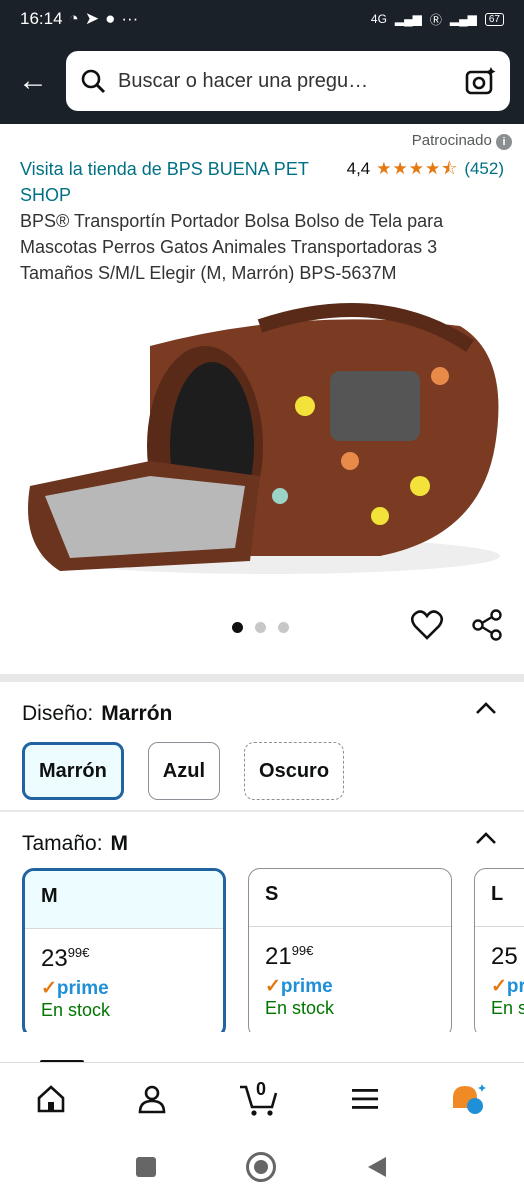 The height and width of the screenshot is (1200, 524). Describe the element at coordinates (262, 678) in the screenshot. I see `divider` at that location.